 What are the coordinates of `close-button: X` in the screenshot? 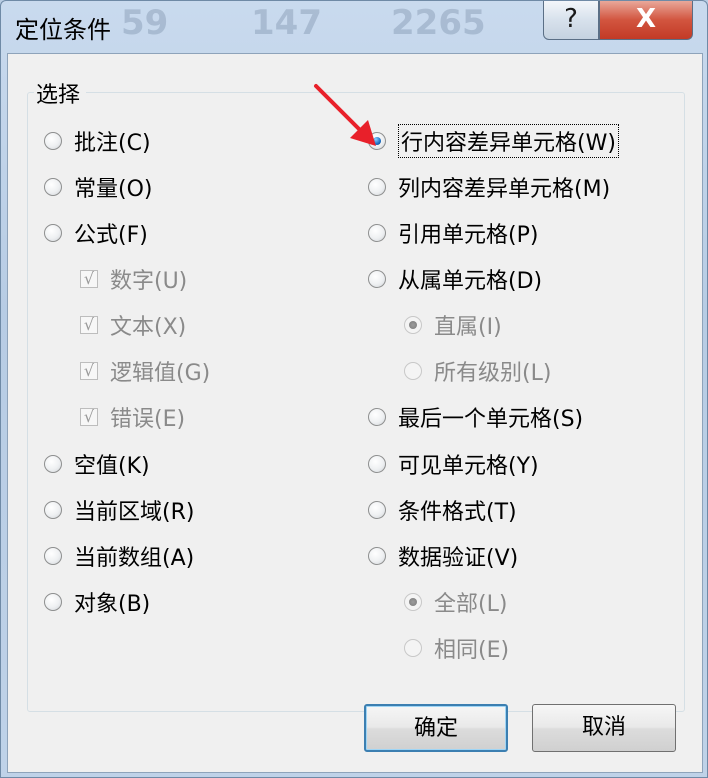 It's located at (646, 20).